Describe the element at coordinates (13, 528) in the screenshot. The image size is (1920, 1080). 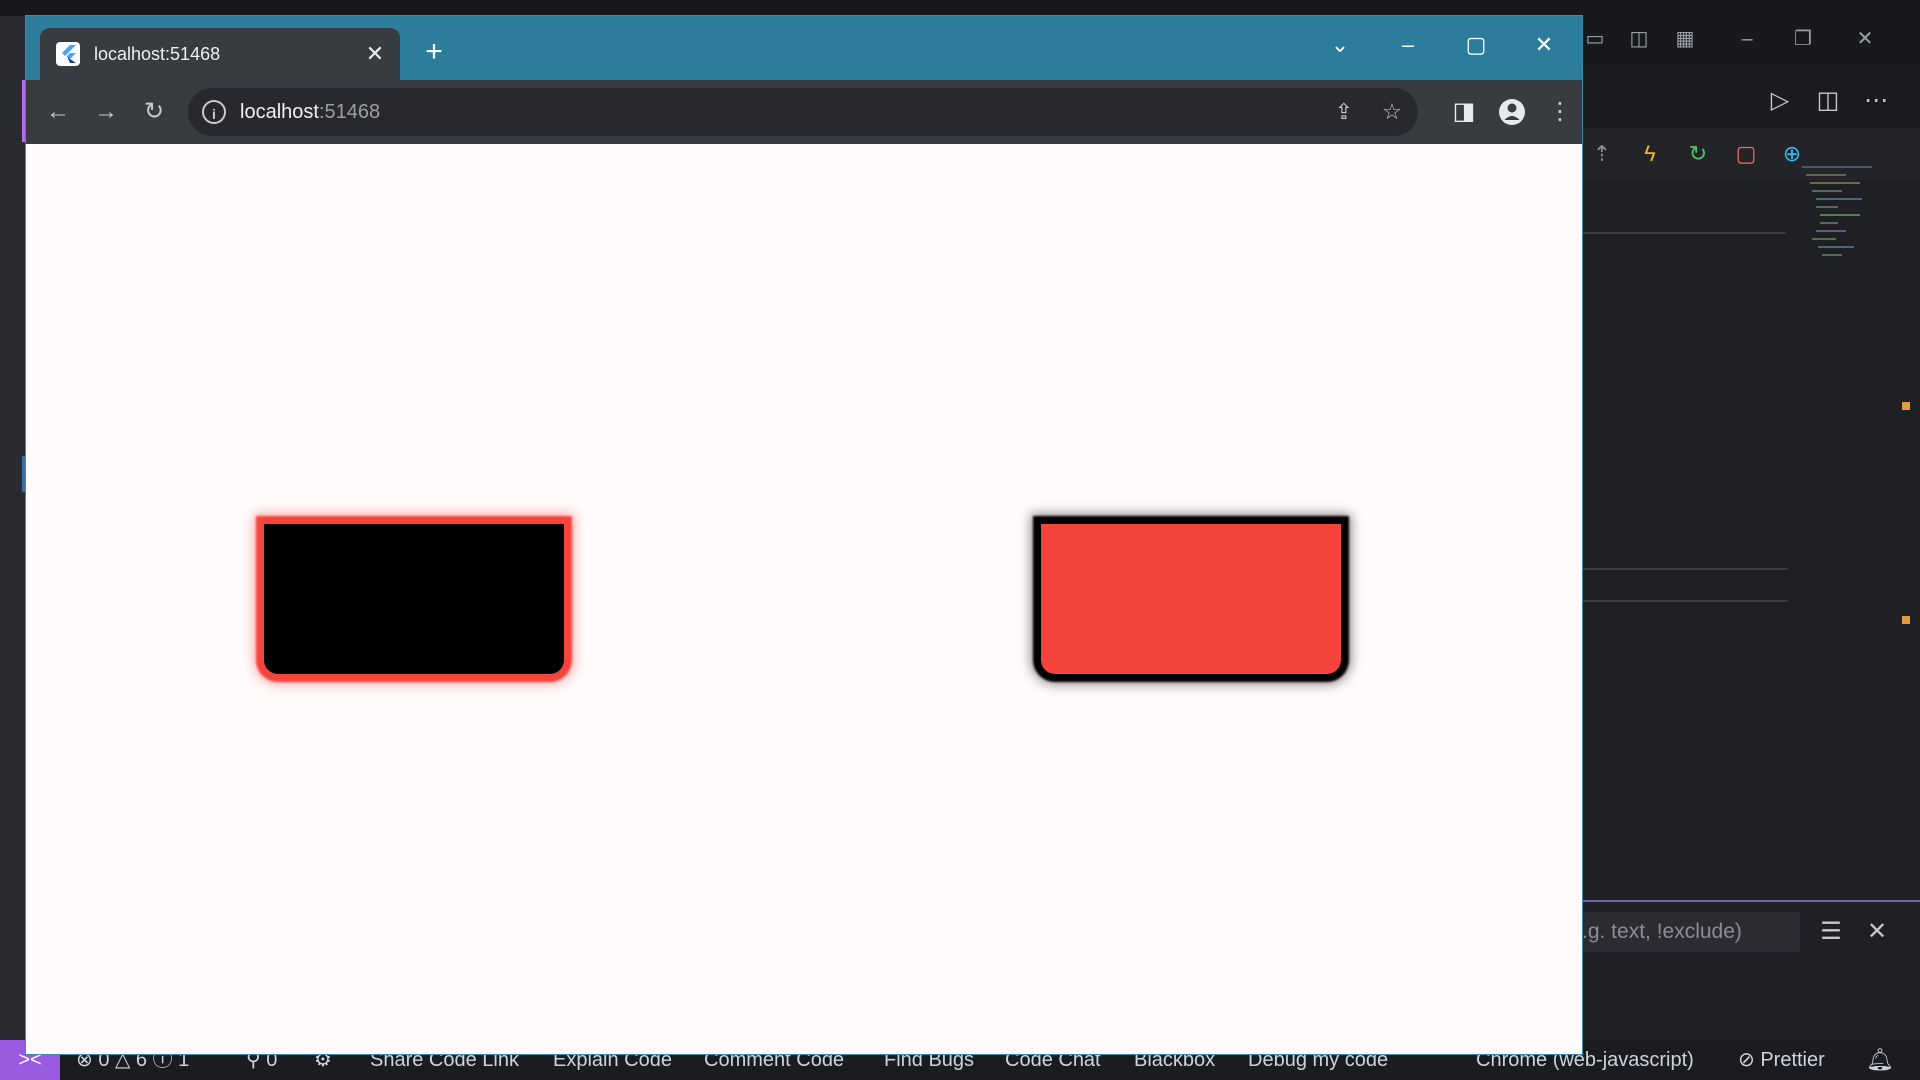
I see `vscode-activity-bar` at that location.